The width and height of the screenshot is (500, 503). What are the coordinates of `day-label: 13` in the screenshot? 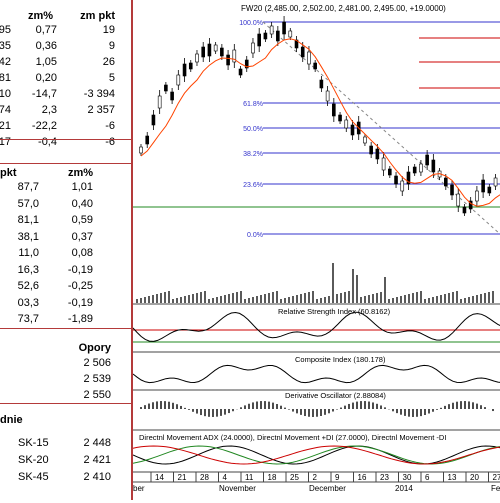 It's located at (452, 477).